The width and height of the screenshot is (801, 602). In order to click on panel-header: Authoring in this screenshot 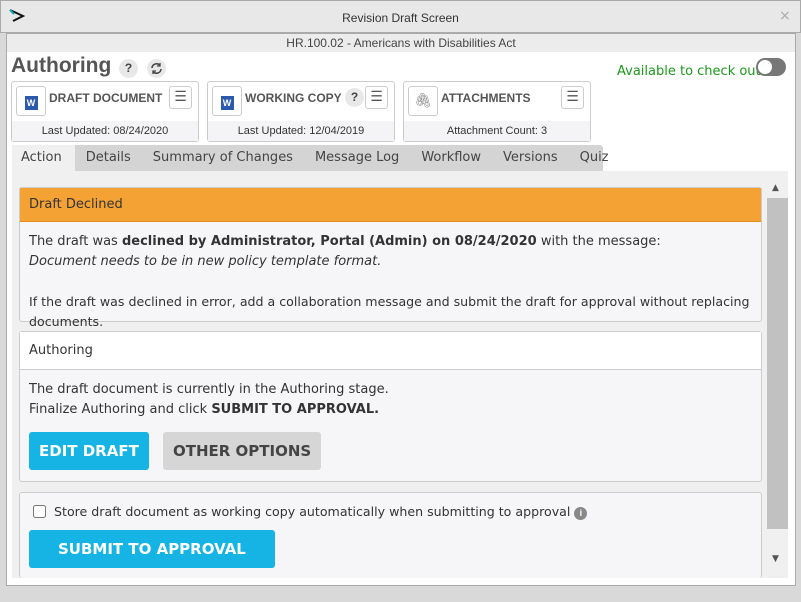, I will do `click(390, 351)`.